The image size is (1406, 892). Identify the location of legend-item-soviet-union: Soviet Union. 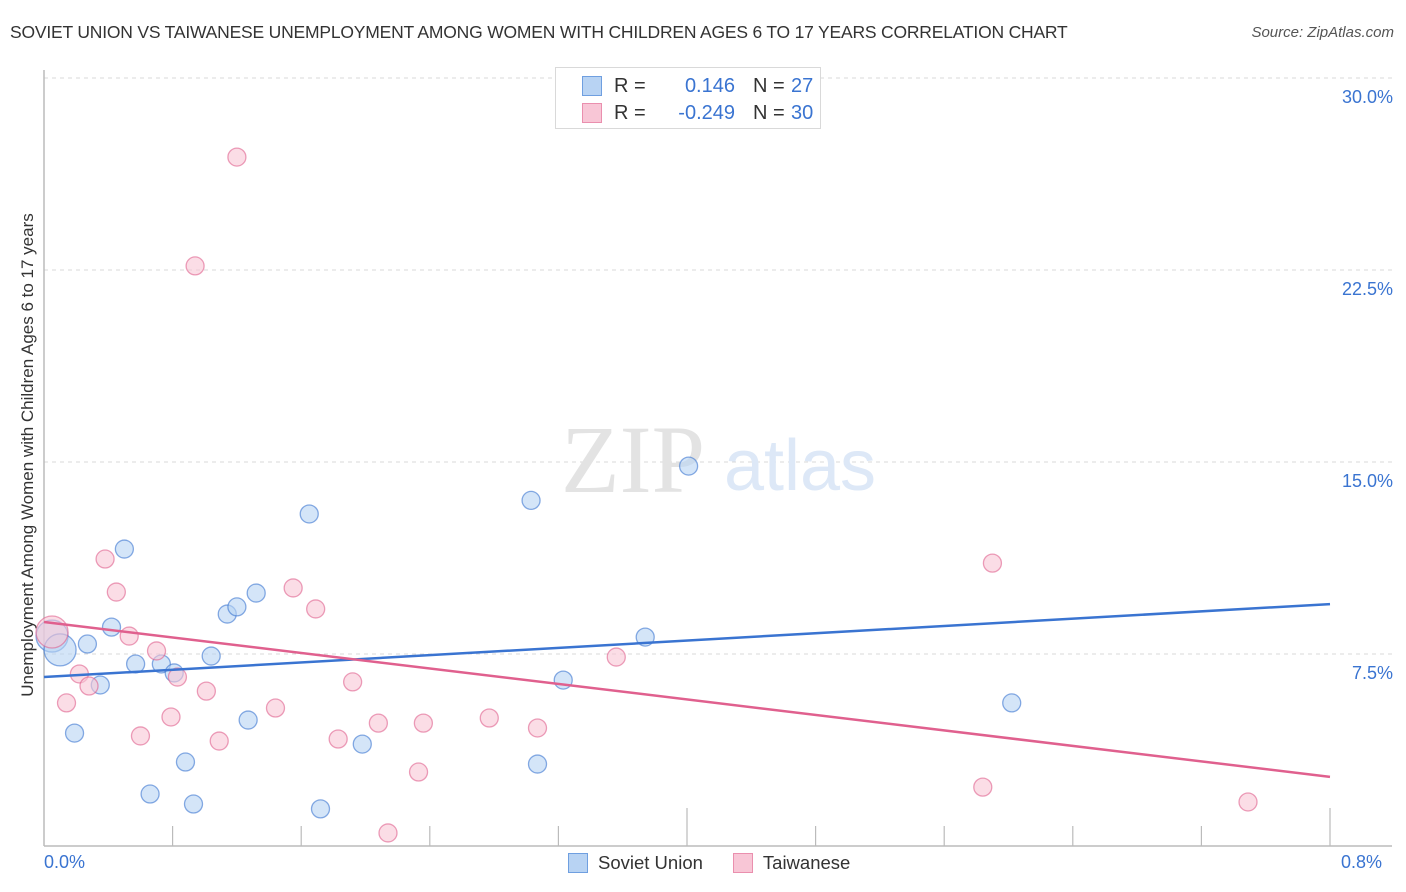
(635, 863).